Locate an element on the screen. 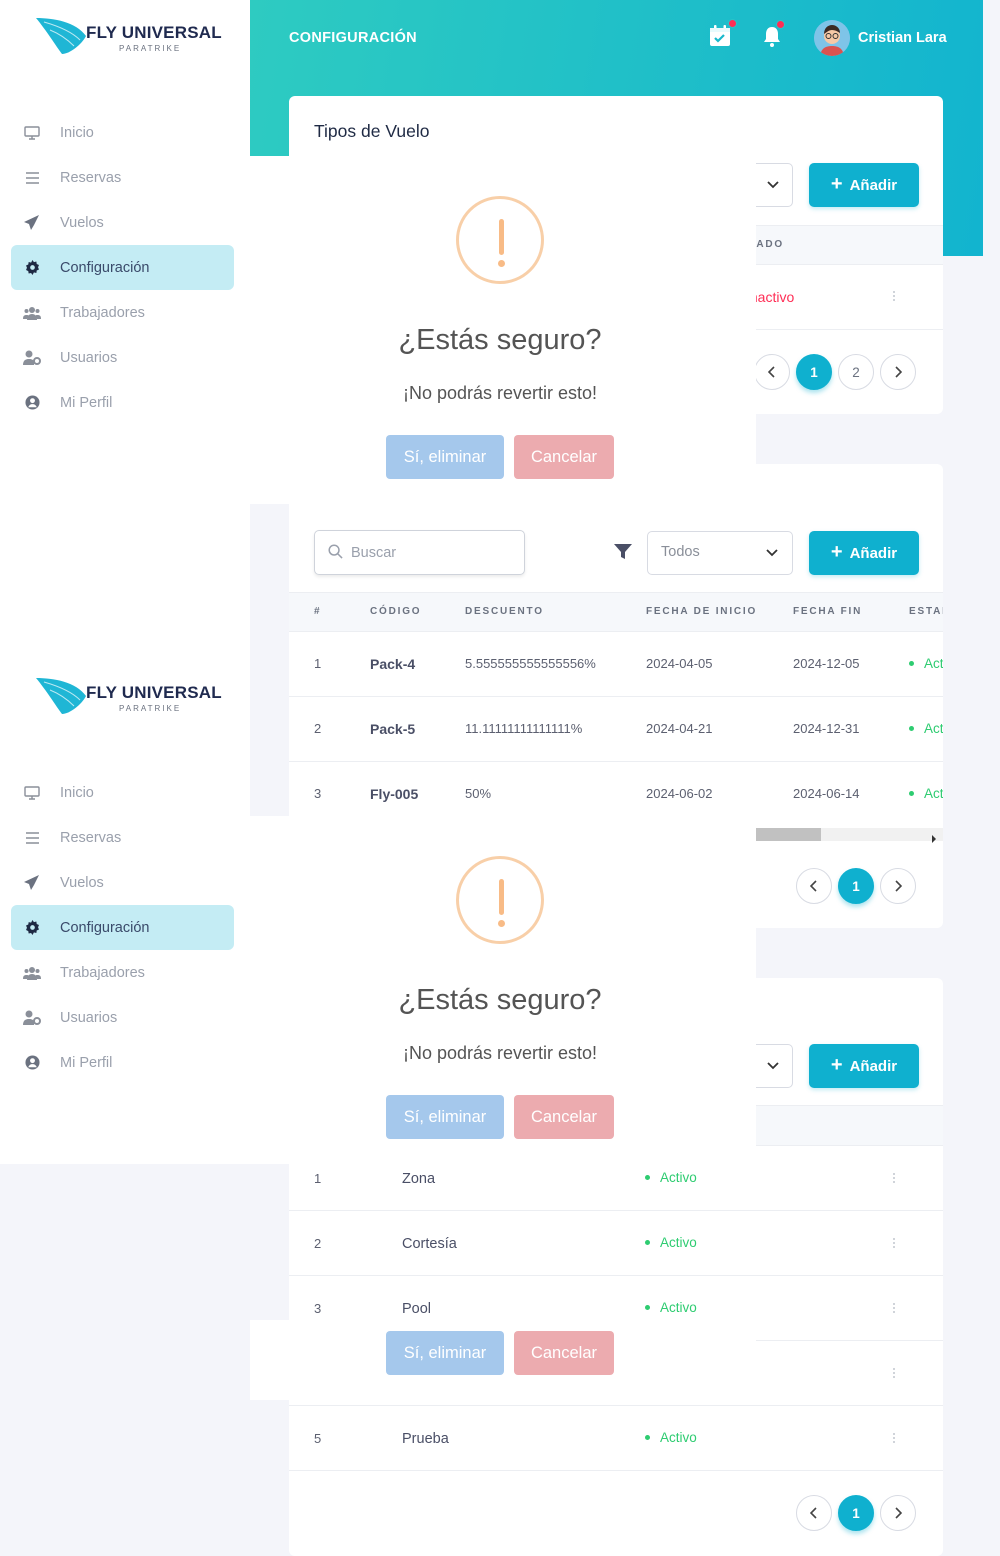  table-cell: 50% is located at coordinates (478, 793).